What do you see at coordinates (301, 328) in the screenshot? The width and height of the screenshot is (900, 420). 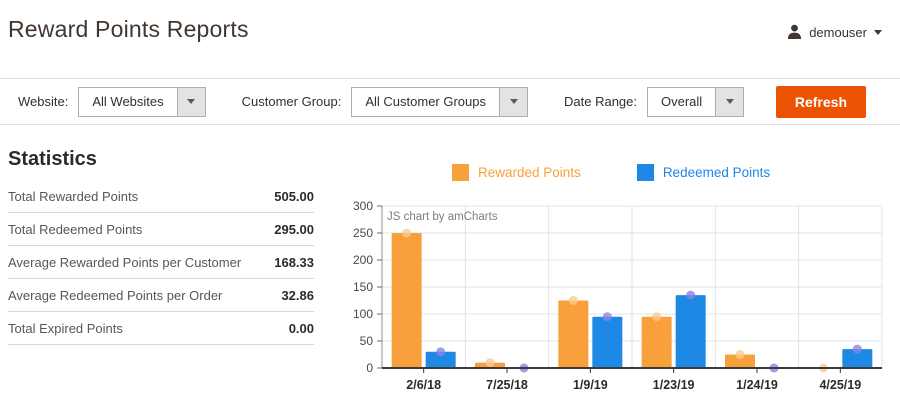 I see `stat-value: 0.00` at bounding box center [301, 328].